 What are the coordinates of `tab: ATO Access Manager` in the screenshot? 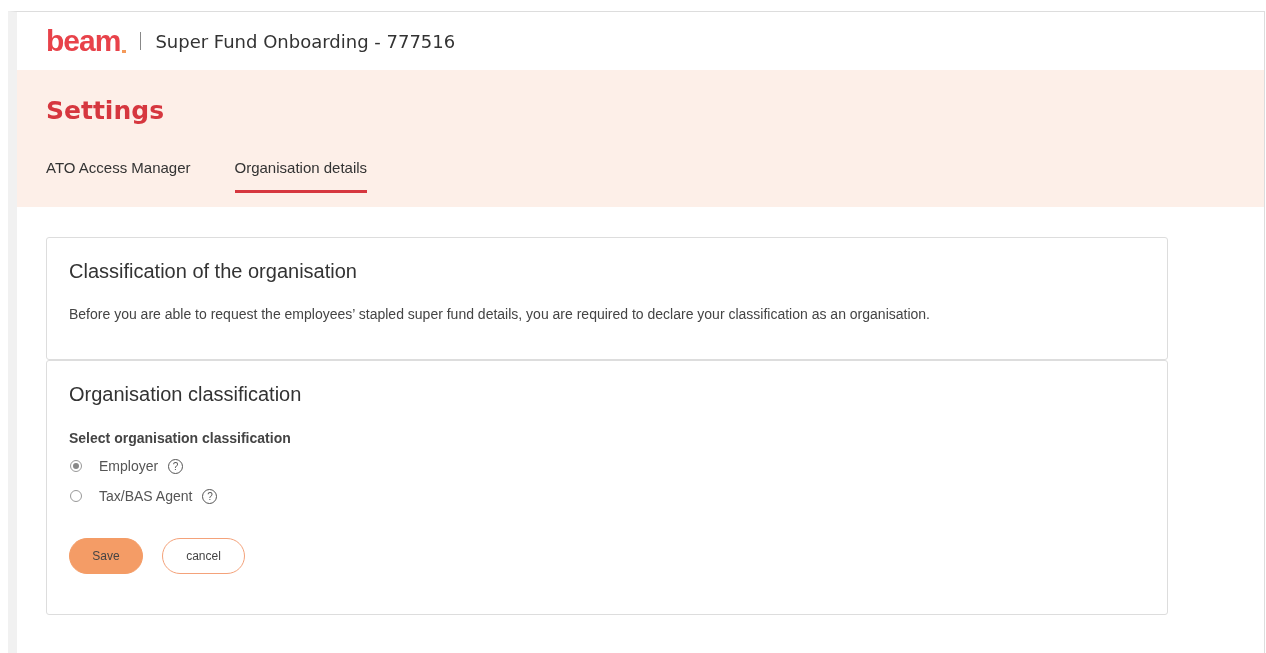 It's located at (118, 171).